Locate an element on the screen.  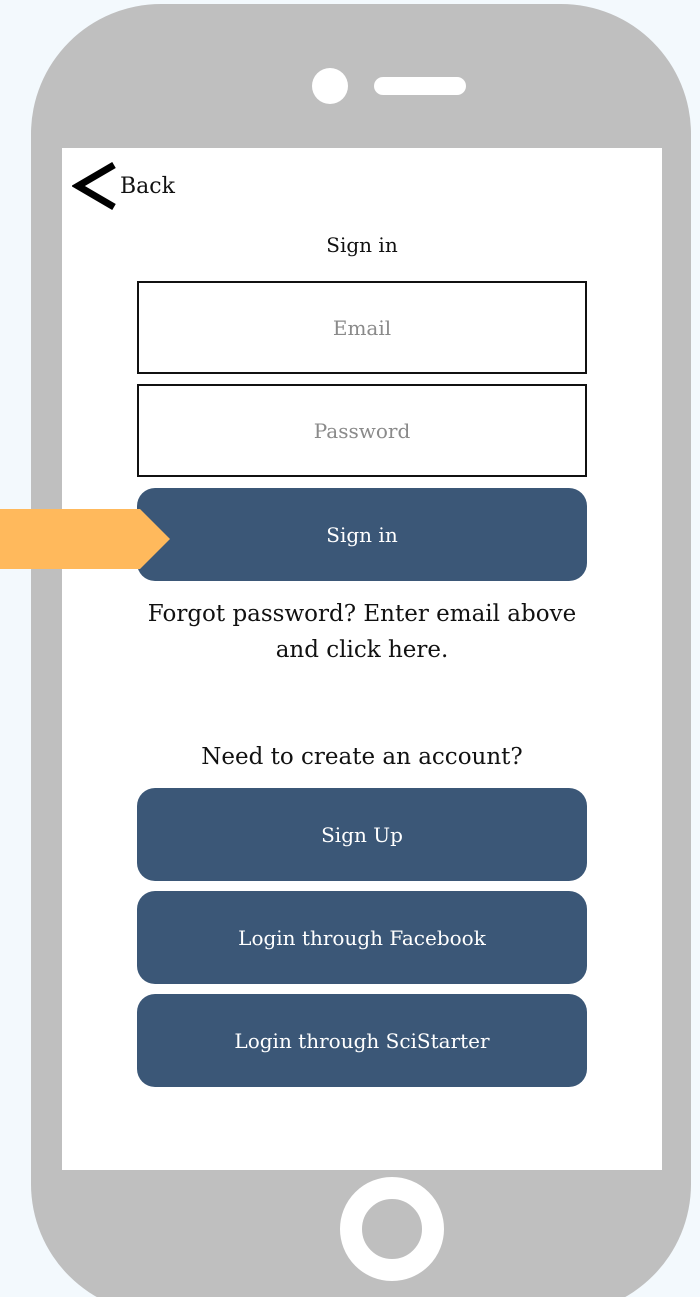
sign-up-button: Sign Up is located at coordinates (362, 834).